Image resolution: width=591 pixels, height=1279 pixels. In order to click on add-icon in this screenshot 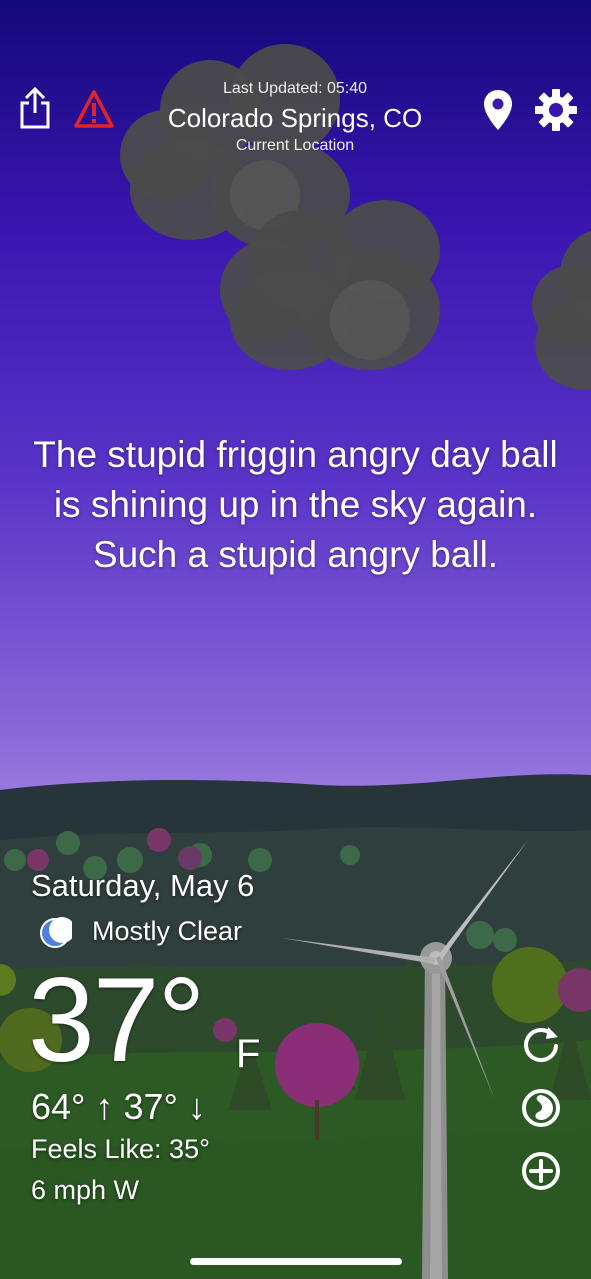, I will do `click(541, 1171)`.